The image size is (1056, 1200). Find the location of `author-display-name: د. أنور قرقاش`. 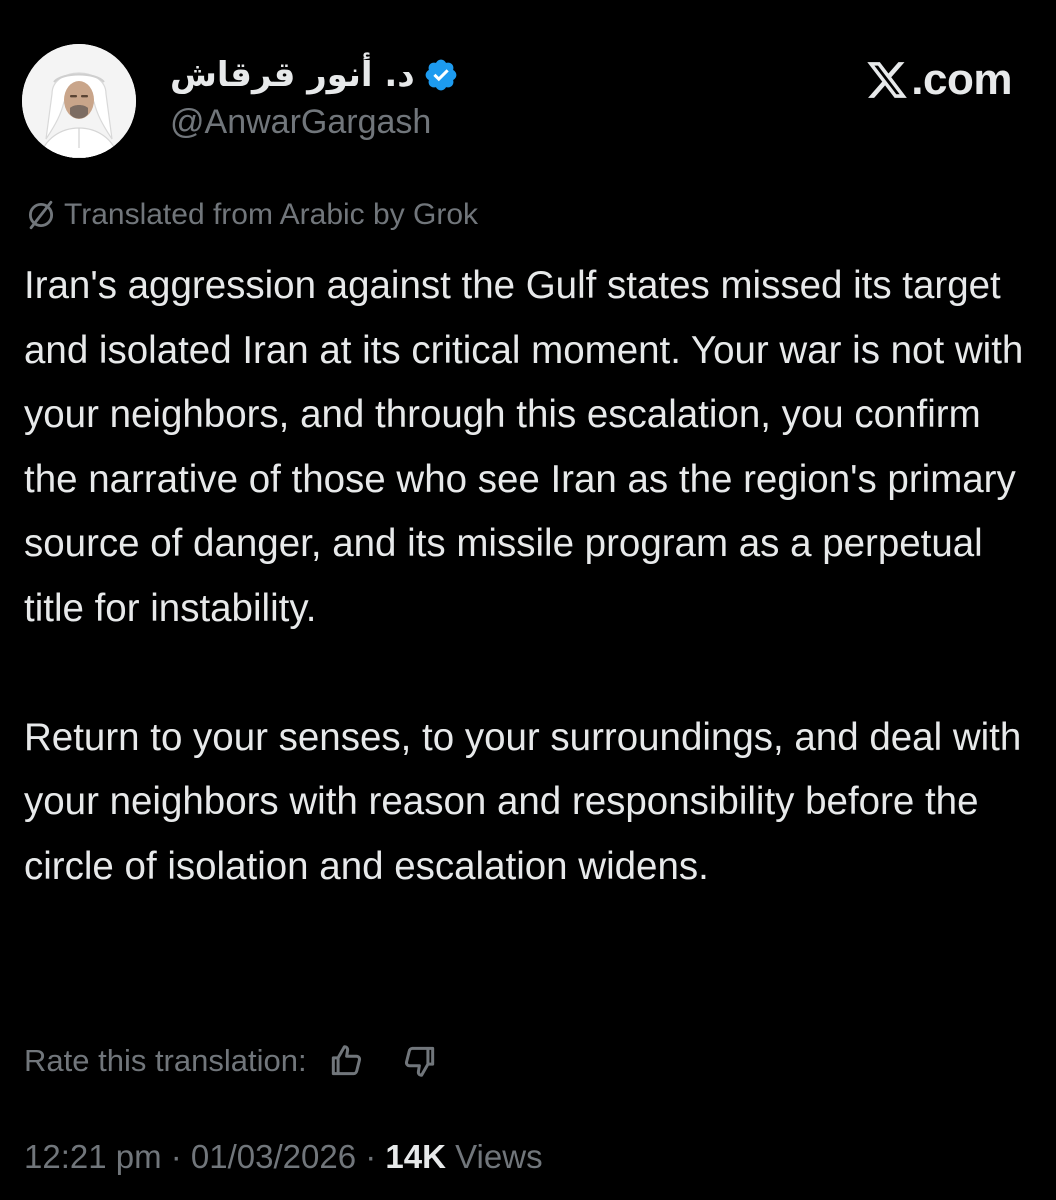

author-display-name: د. أنور قرقاش is located at coordinates (292, 75).